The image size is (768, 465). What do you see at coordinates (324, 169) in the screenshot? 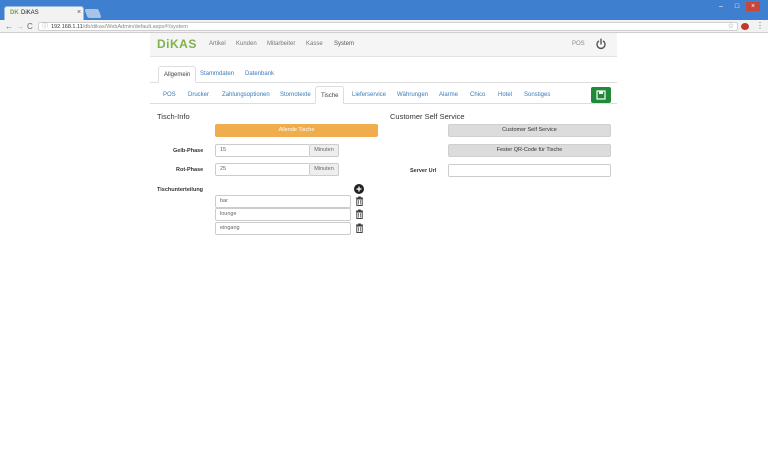
I see `rot-phase-unit: Minuten` at bounding box center [324, 169].